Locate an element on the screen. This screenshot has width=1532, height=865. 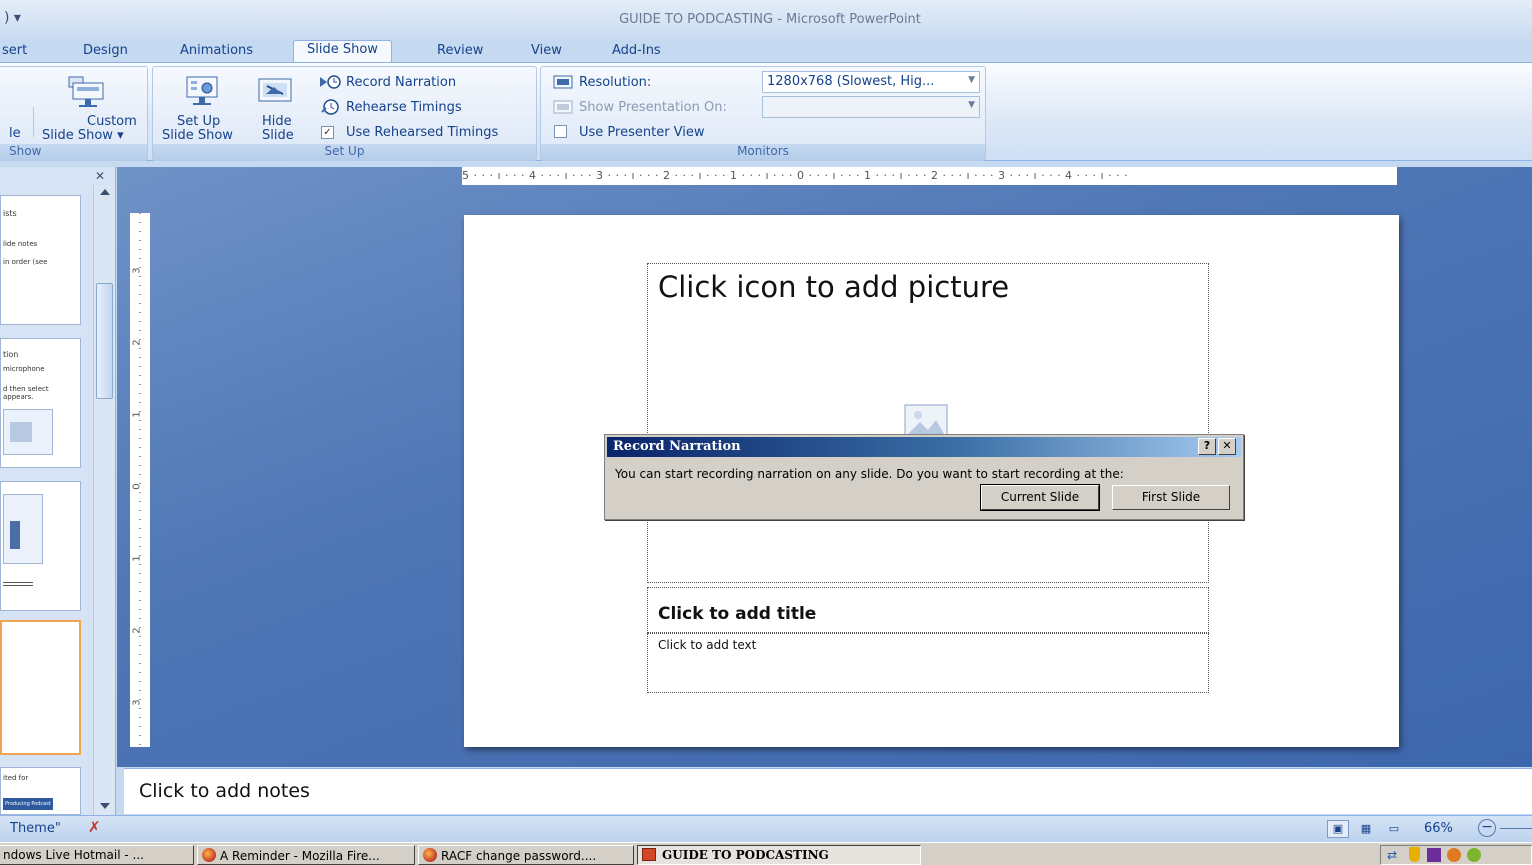
current-slide-button: Current Slide is located at coordinates (1040, 497).